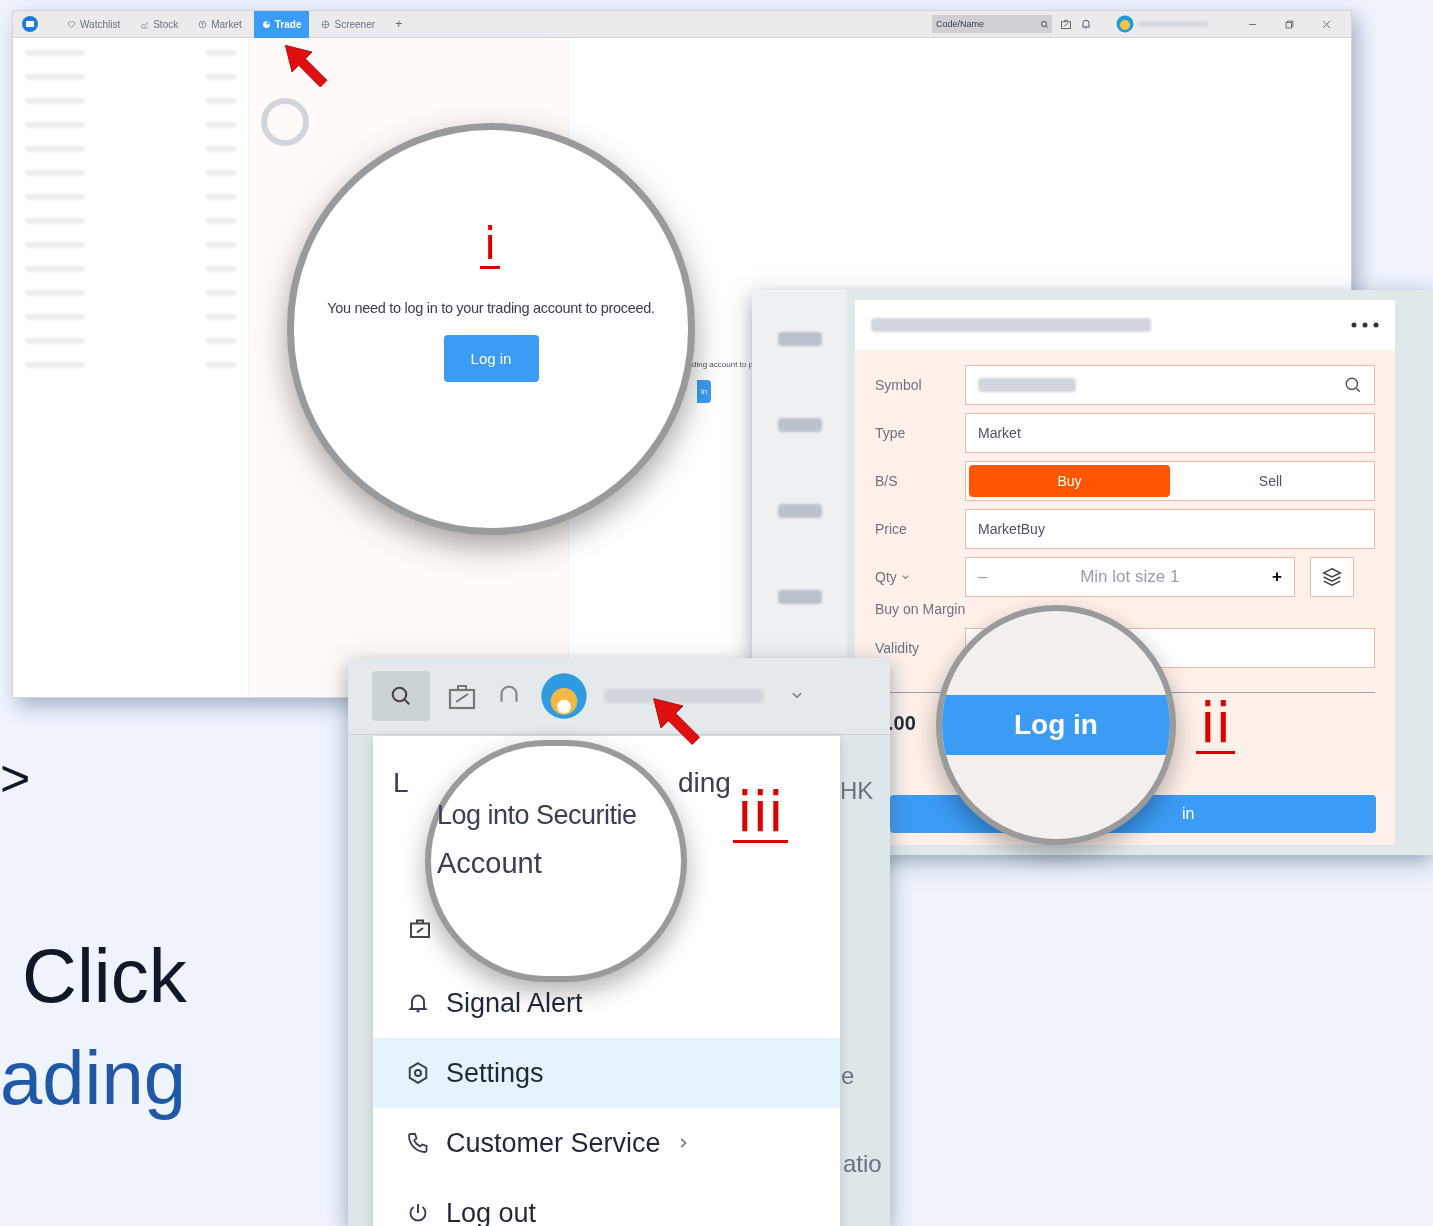 The width and height of the screenshot is (1433, 1226). I want to click on briefcase-icon, so click(1066, 24).